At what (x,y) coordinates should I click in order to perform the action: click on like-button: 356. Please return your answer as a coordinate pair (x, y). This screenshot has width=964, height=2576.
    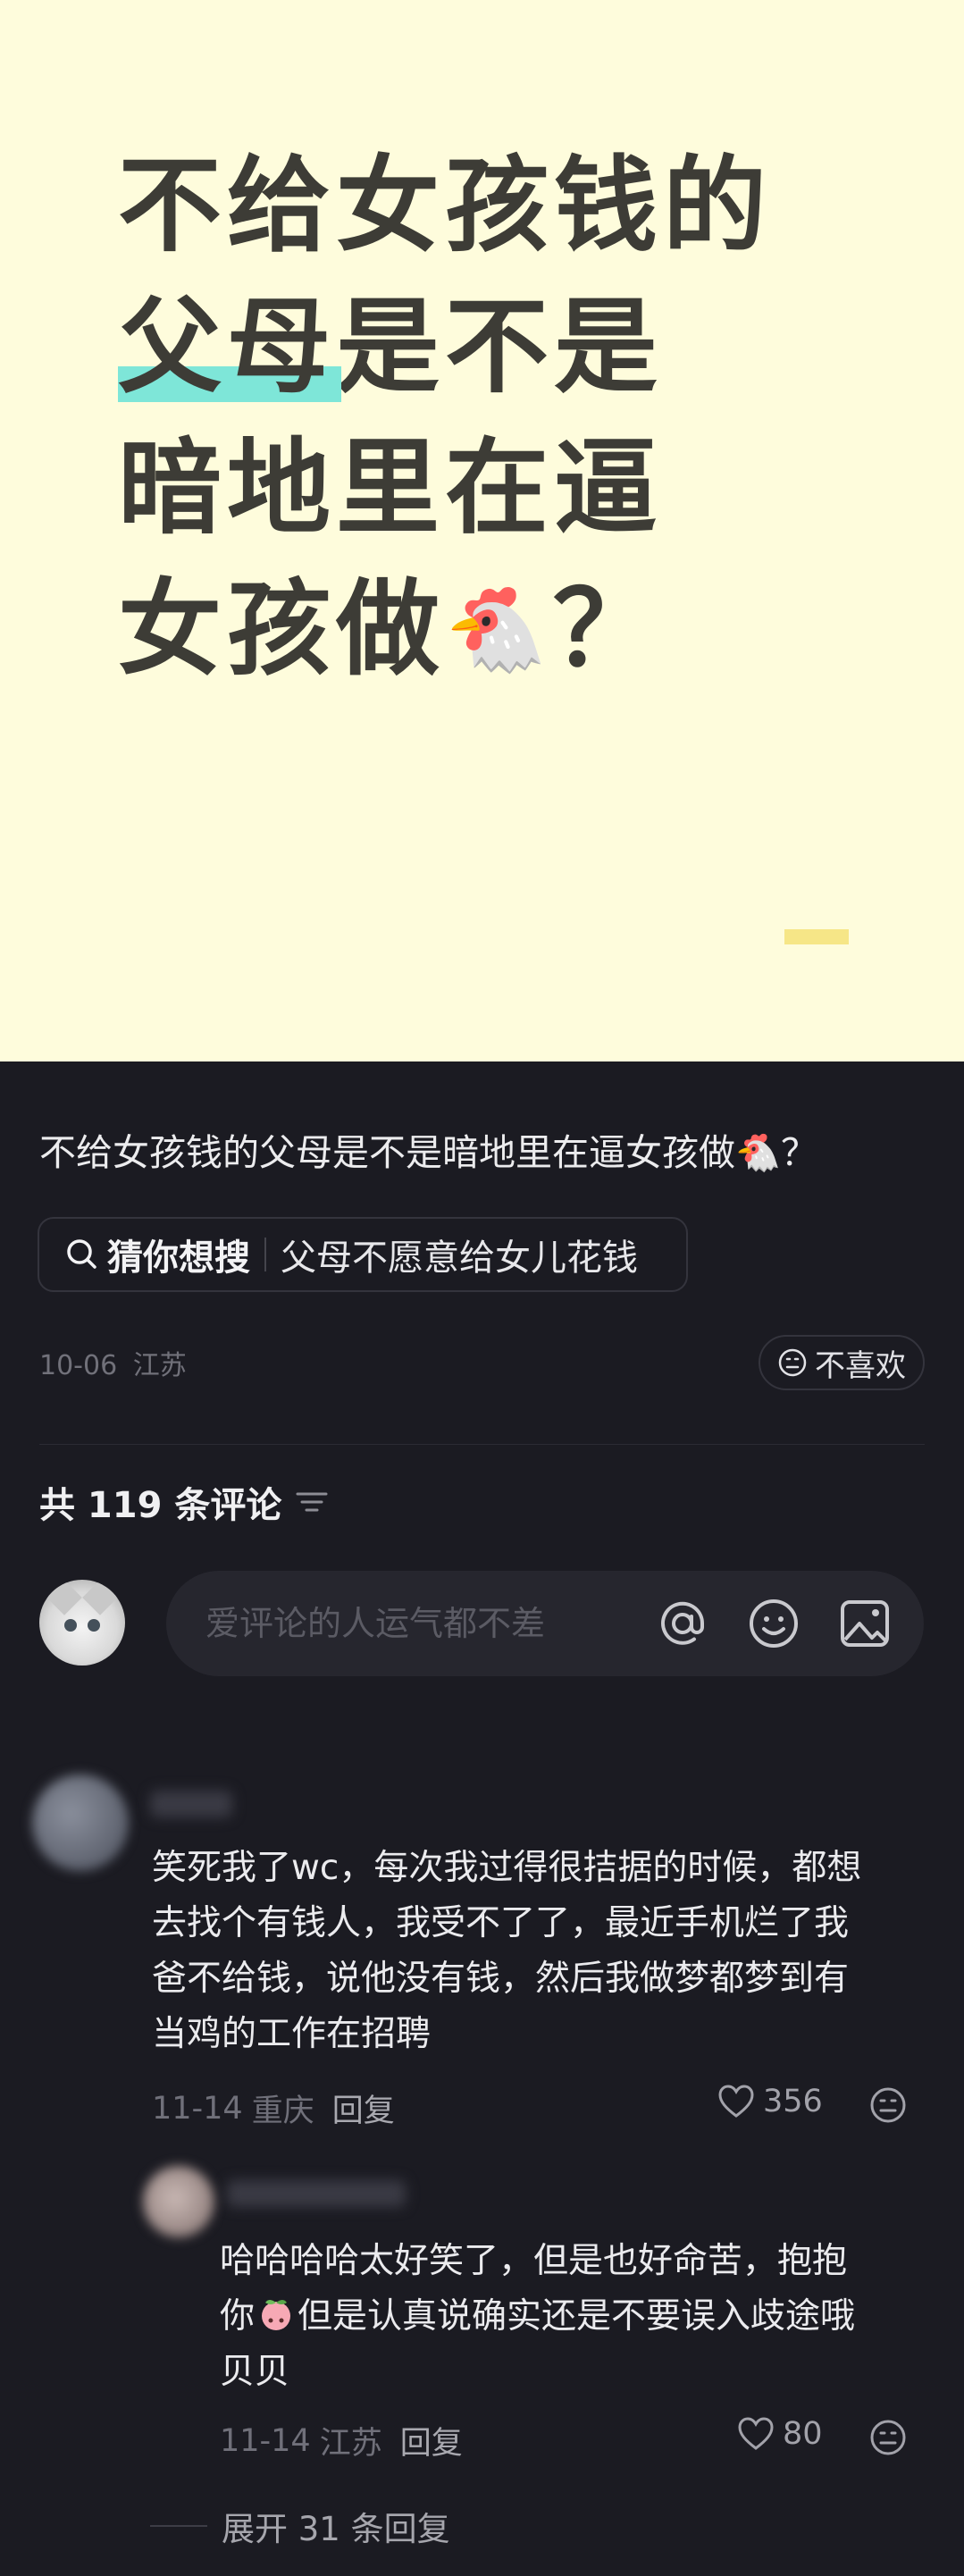
    Looking at the image, I should click on (770, 2101).